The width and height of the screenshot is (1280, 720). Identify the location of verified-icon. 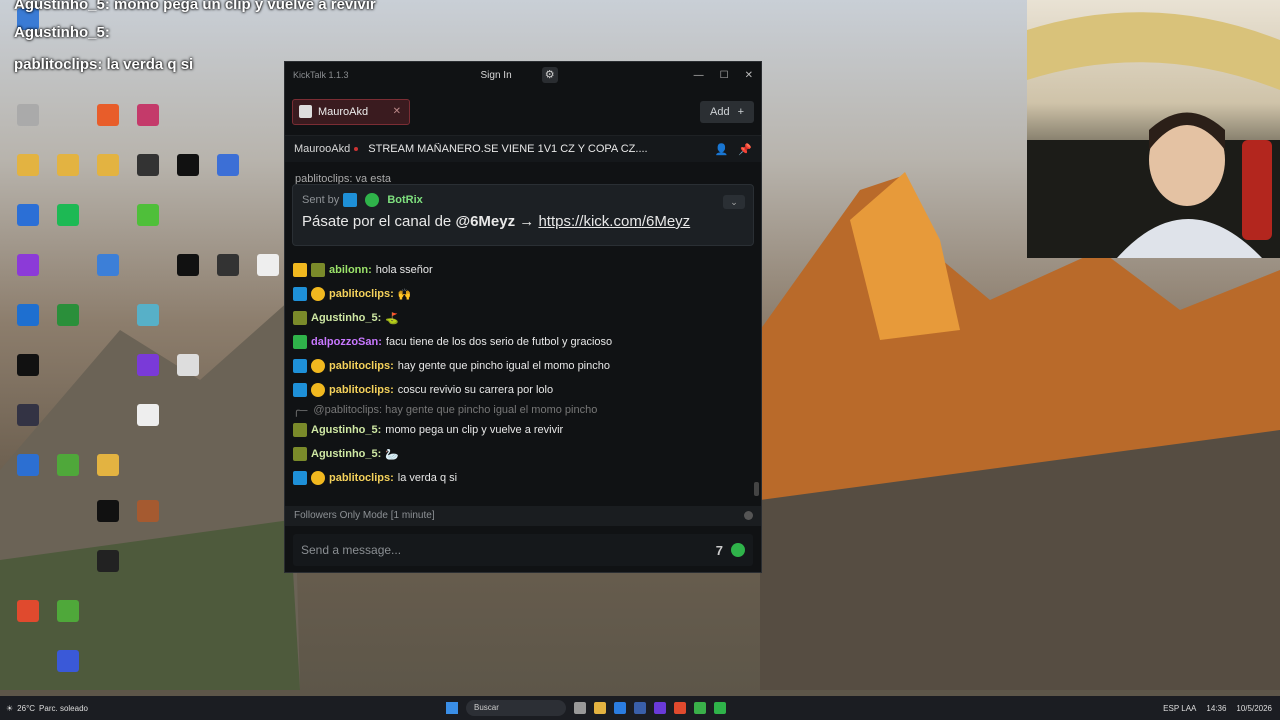
(372, 200).